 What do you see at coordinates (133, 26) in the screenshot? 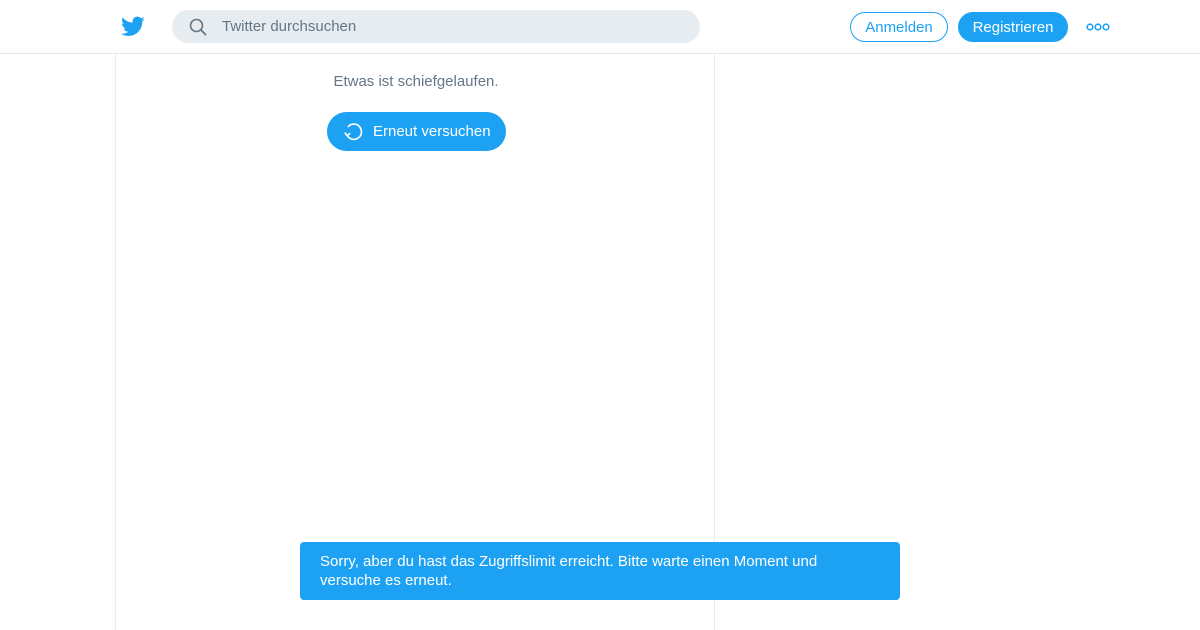
I see `twitter-bird-icon` at bounding box center [133, 26].